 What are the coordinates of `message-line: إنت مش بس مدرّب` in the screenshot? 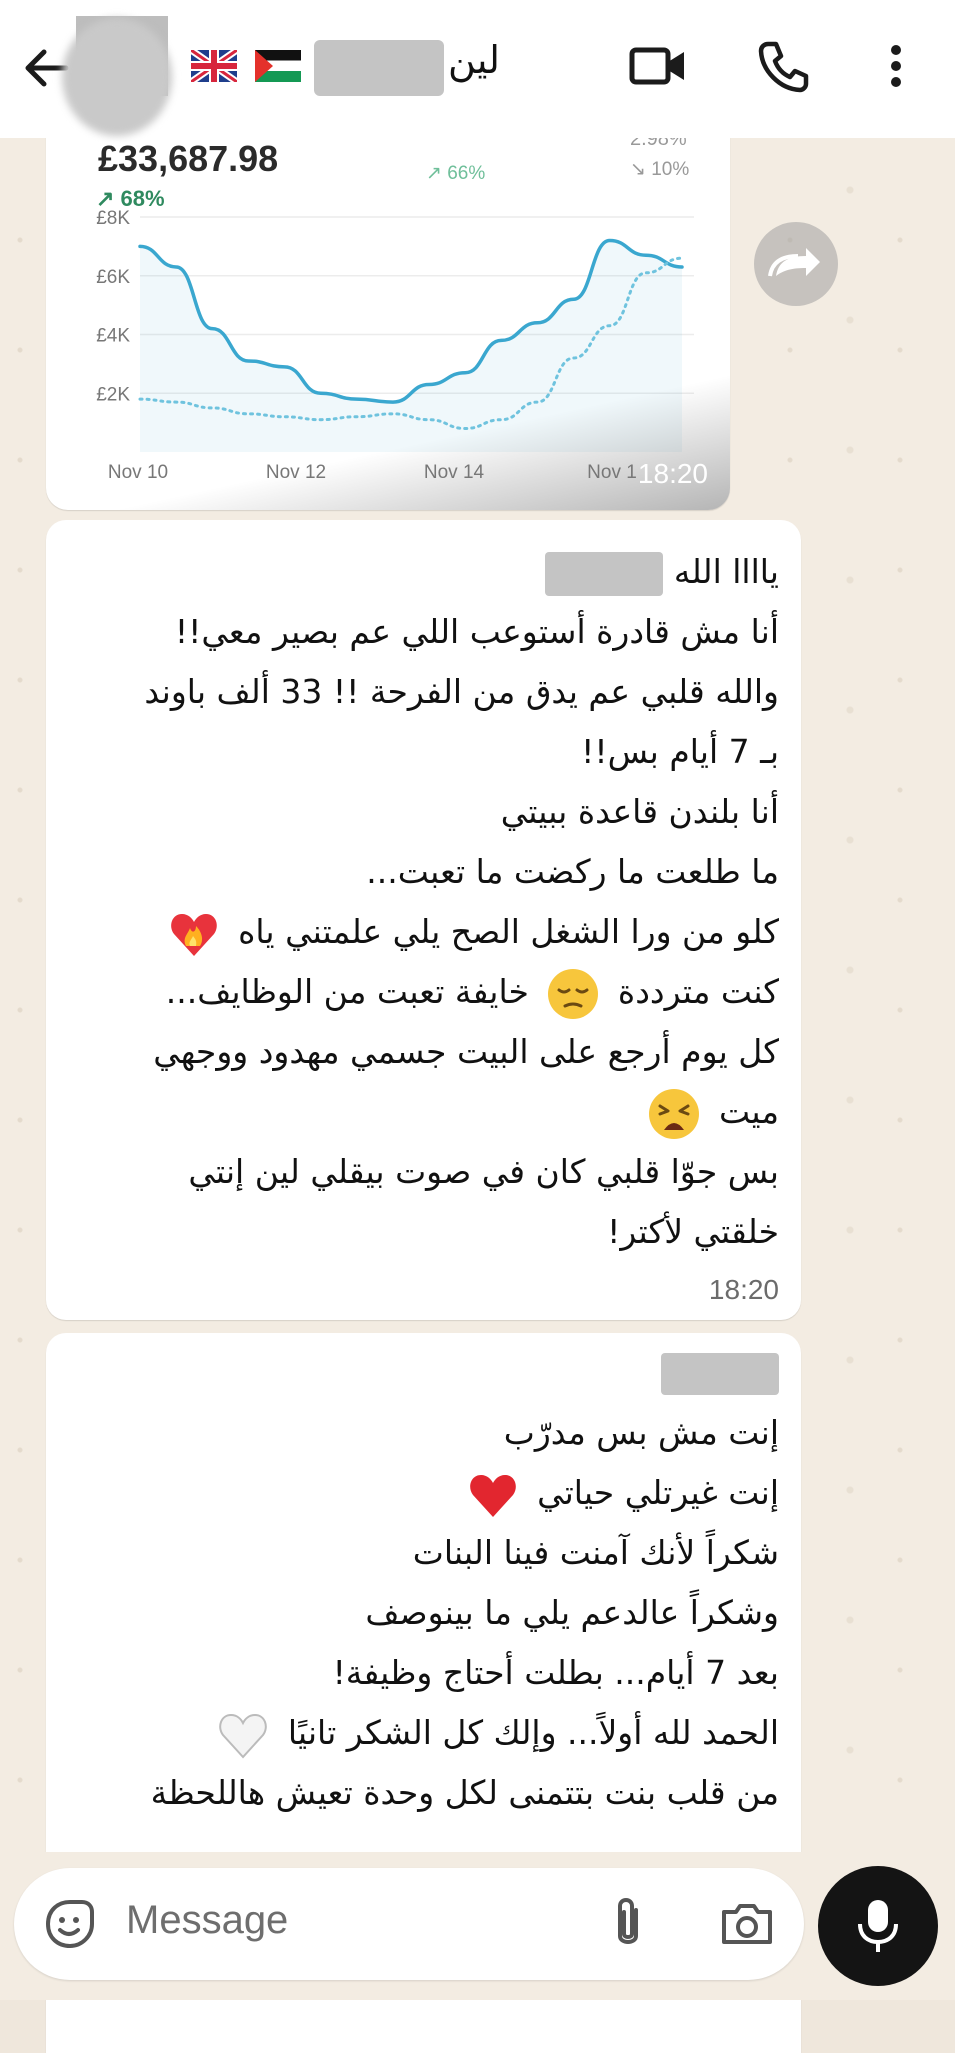 It's located at (641, 1432).